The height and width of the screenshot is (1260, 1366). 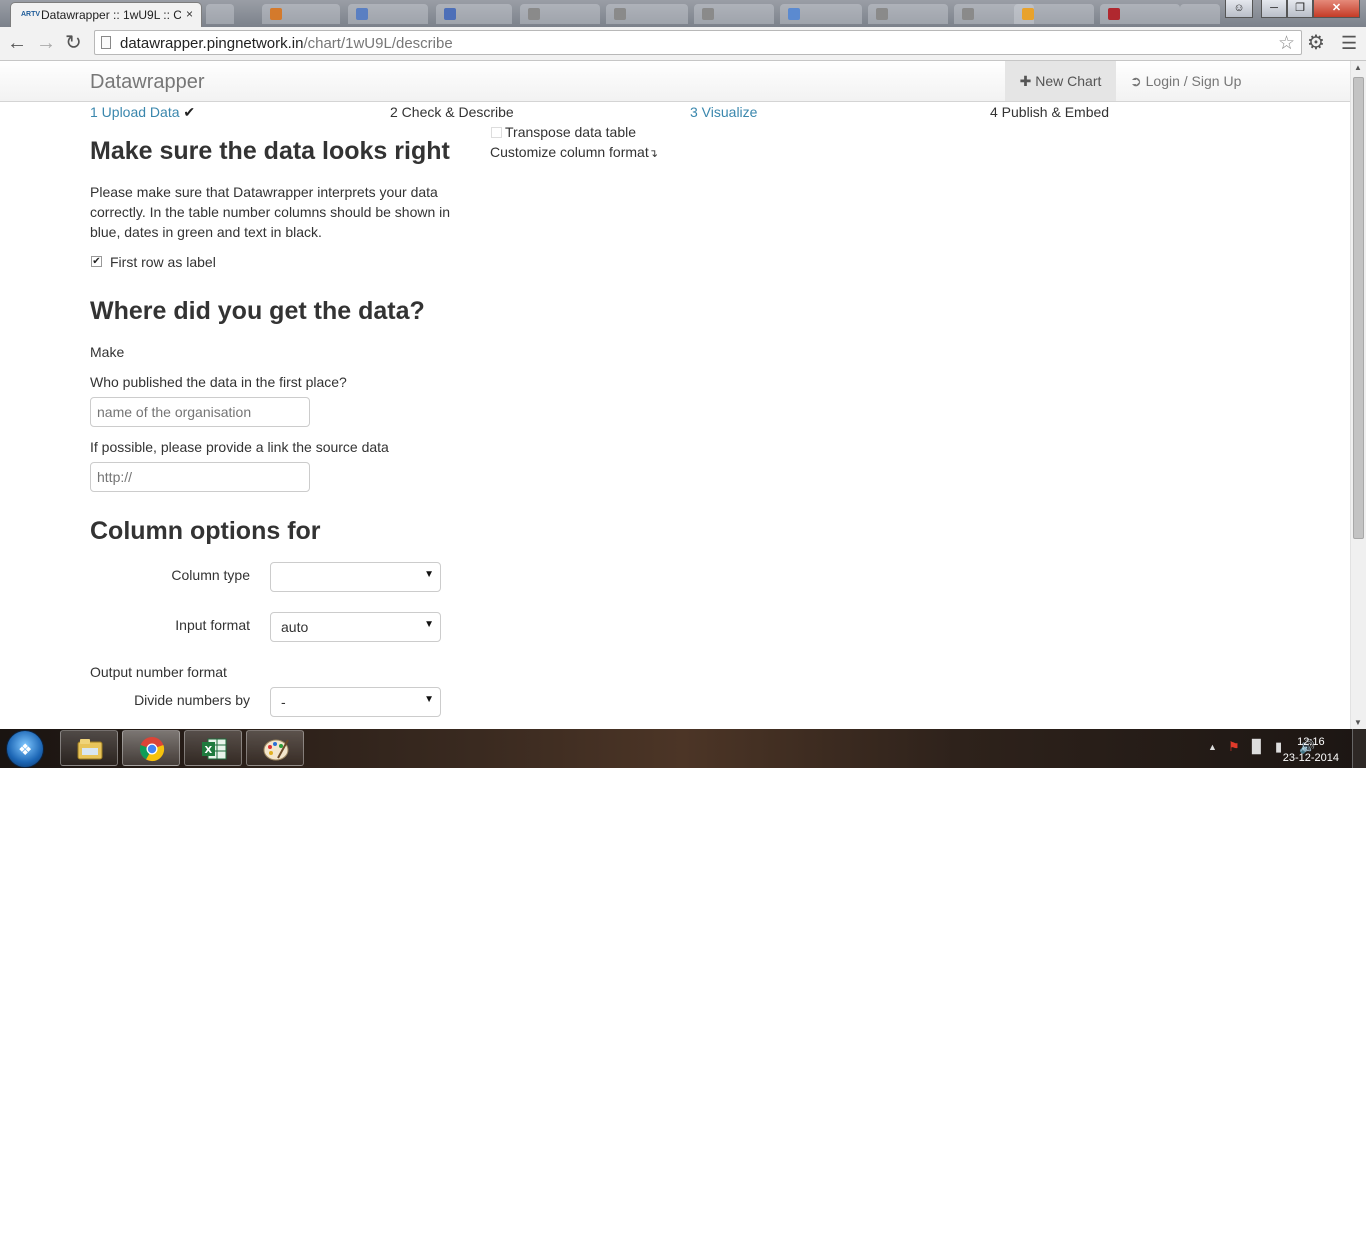 What do you see at coordinates (1336, 9) in the screenshot?
I see `close-window-icon: ✕` at bounding box center [1336, 9].